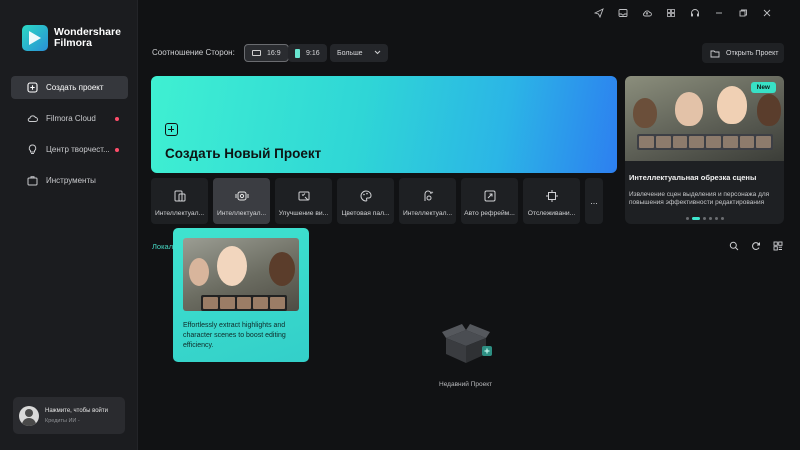  I want to click on promo-pager, so click(705, 218).